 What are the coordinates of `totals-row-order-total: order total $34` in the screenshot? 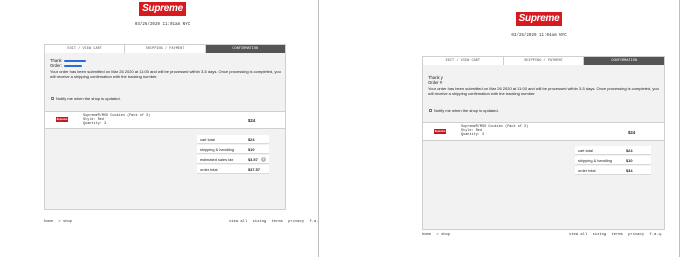 It's located at (613, 170).